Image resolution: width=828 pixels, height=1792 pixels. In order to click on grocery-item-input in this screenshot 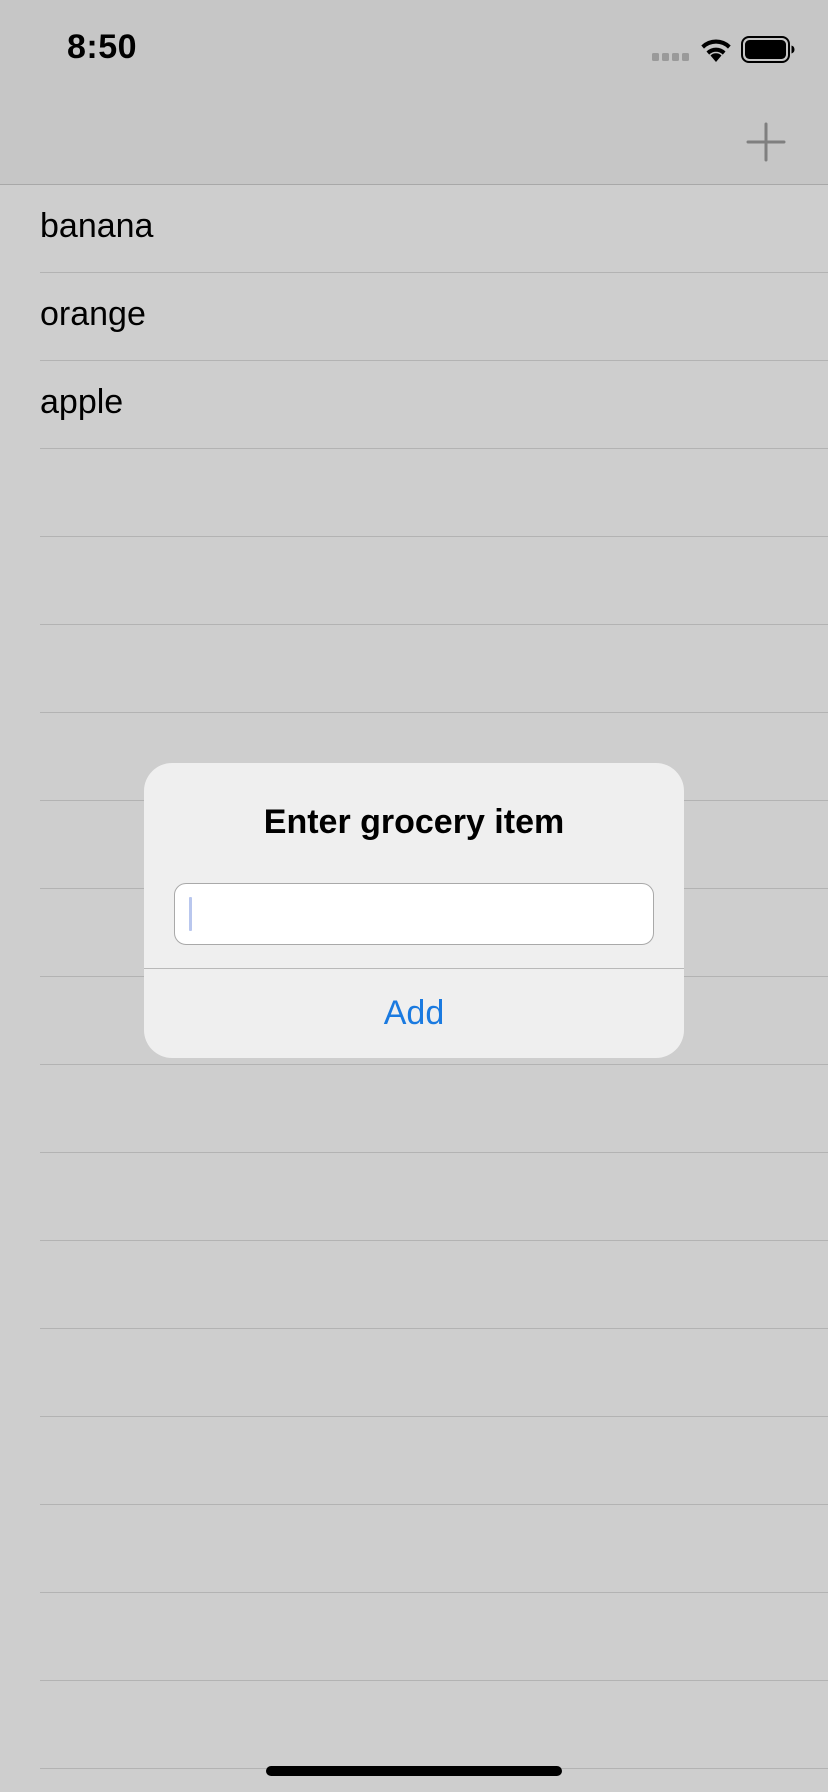, I will do `click(414, 914)`.